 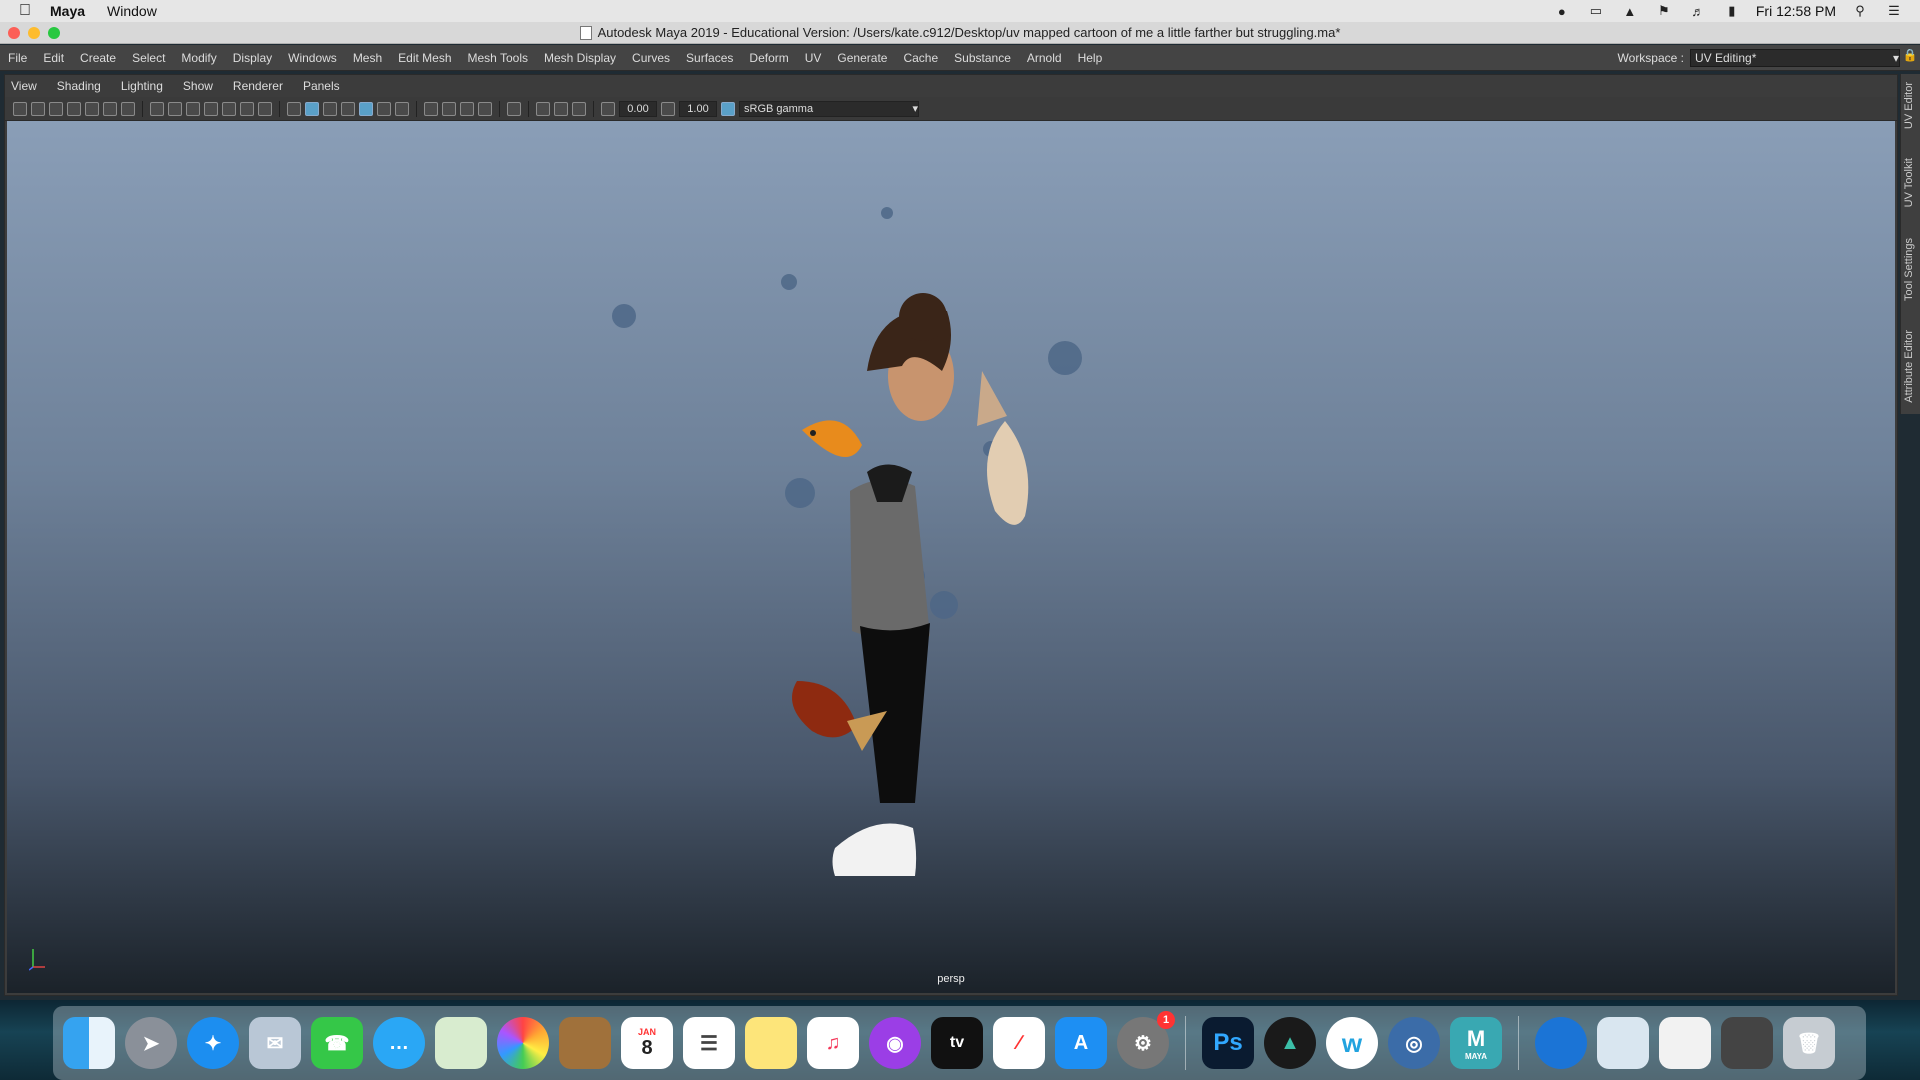 What do you see at coordinates (89, 1043) in the screenshot?
I see `finder-icon` at bounding box center [89, 1043].